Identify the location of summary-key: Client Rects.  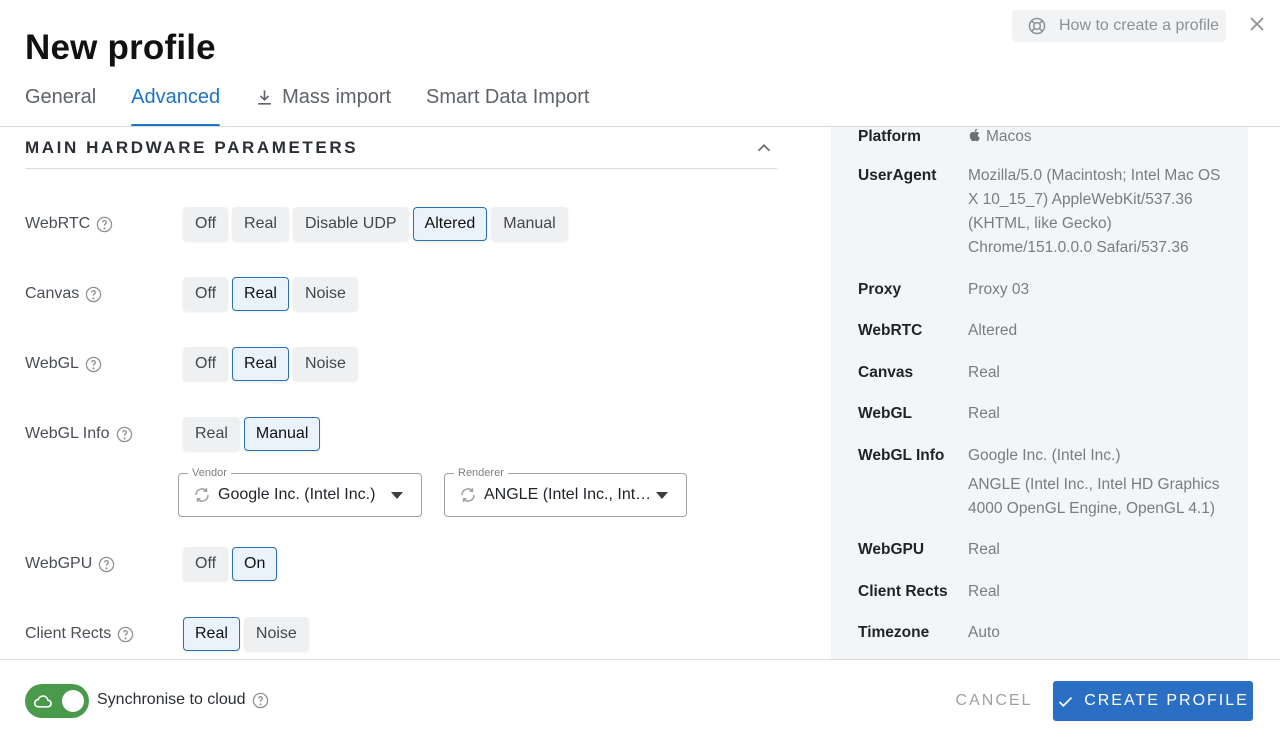
(903, 591).